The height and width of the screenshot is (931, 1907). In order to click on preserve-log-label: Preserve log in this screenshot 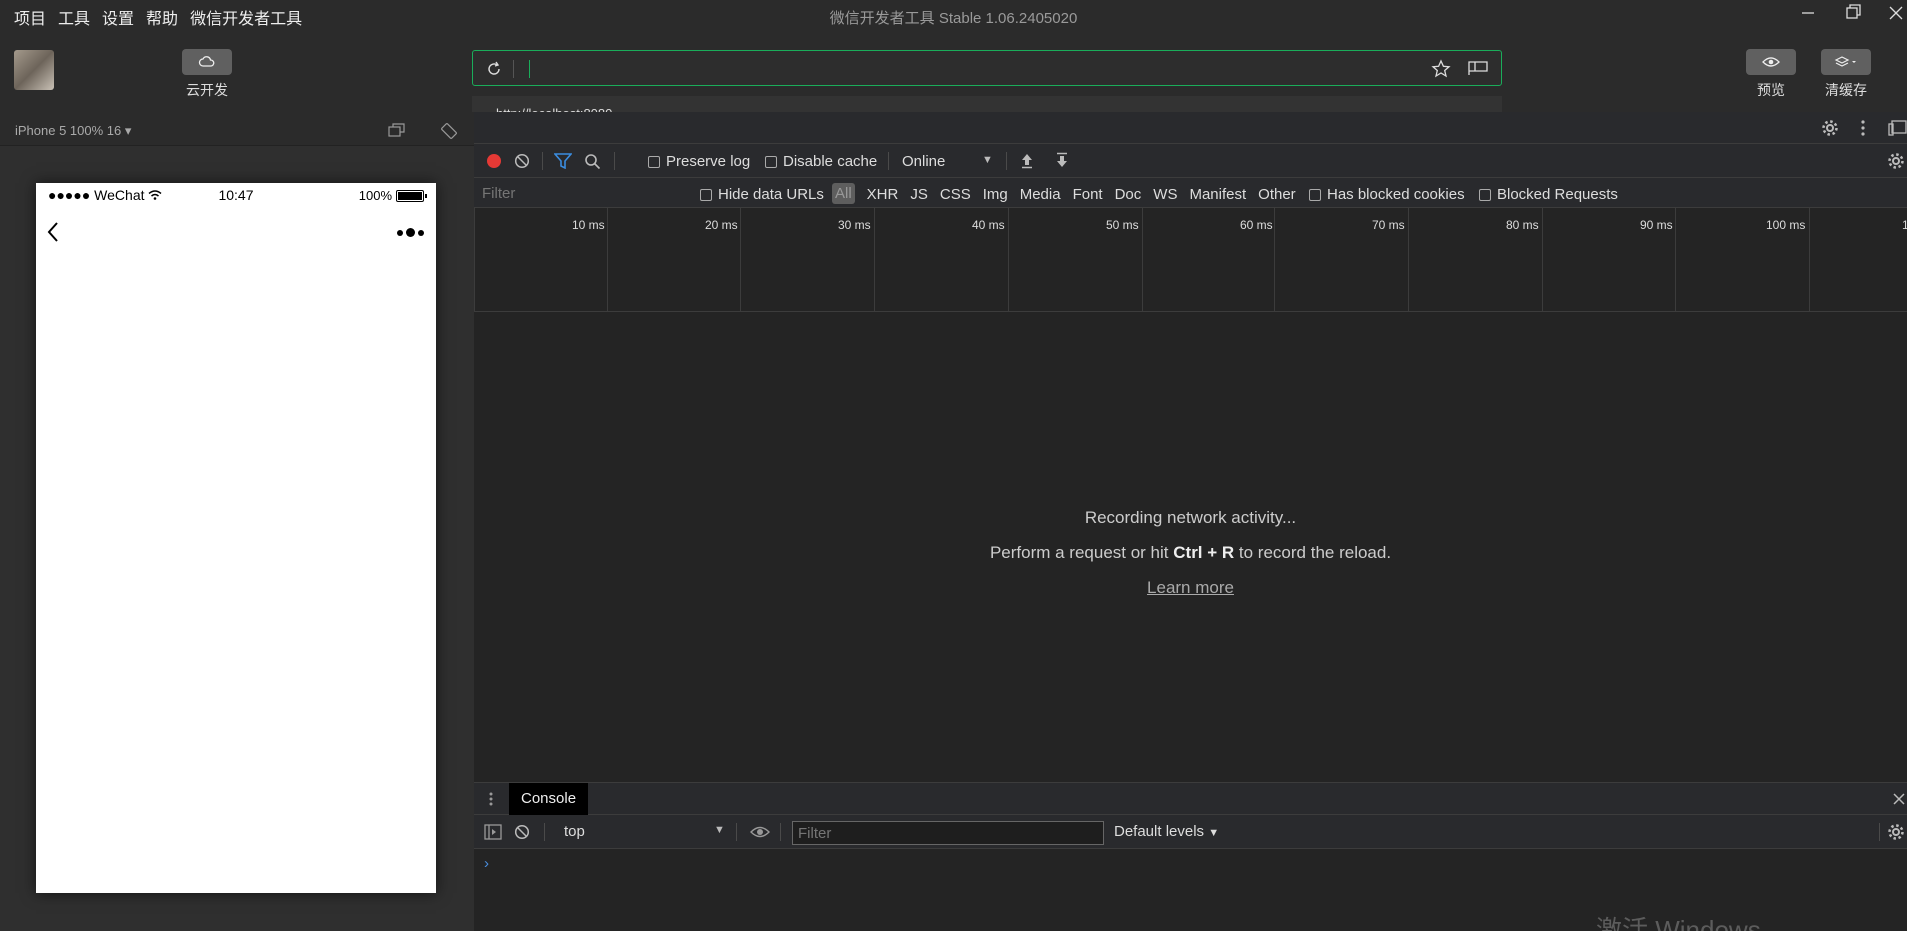, I will do `click(708, 161)`.